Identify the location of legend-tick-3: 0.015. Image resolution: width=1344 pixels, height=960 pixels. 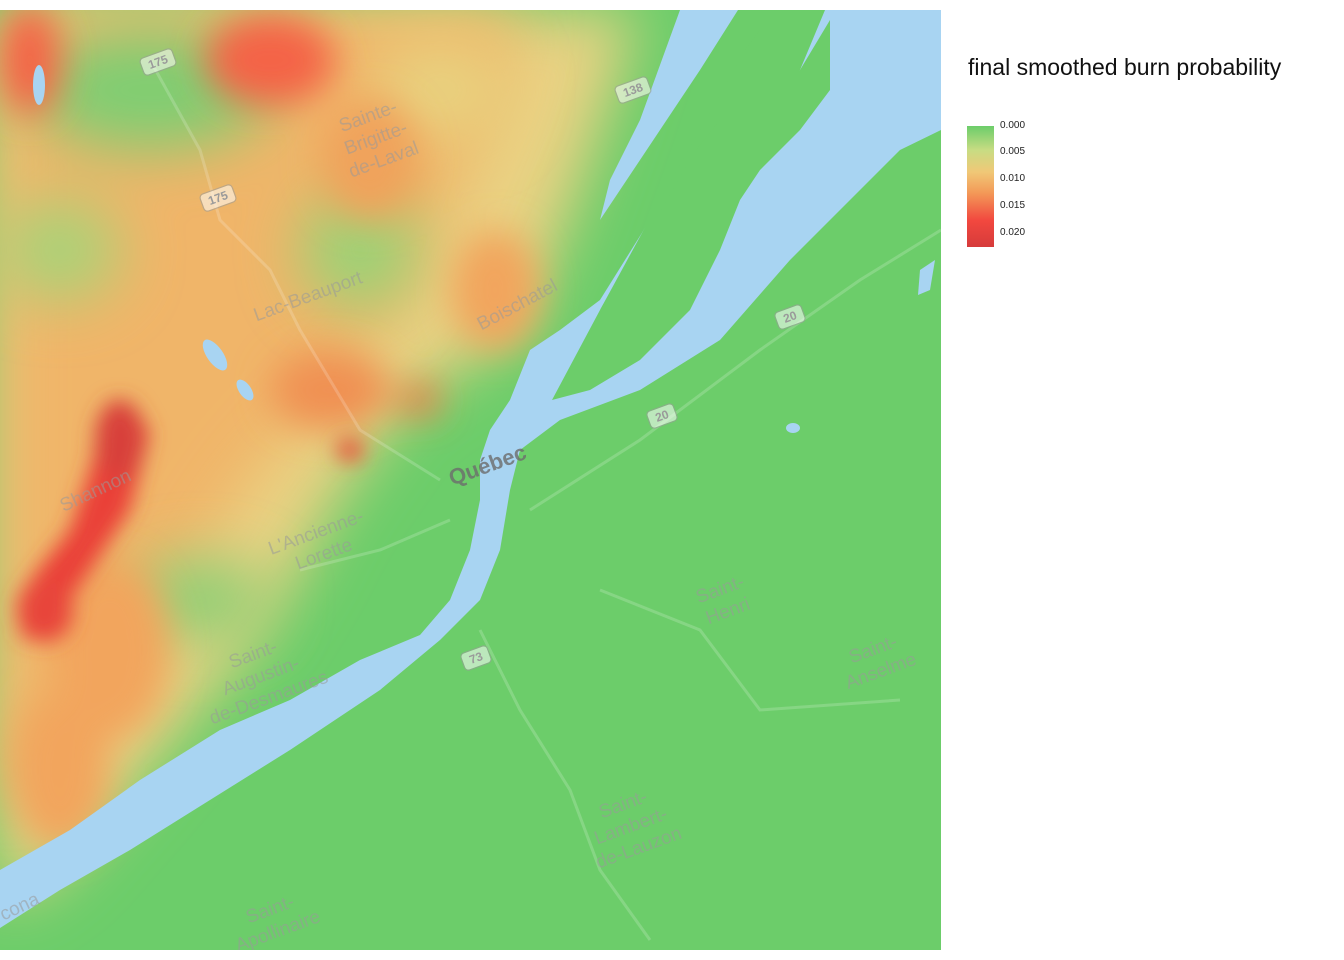
(1013, 205).